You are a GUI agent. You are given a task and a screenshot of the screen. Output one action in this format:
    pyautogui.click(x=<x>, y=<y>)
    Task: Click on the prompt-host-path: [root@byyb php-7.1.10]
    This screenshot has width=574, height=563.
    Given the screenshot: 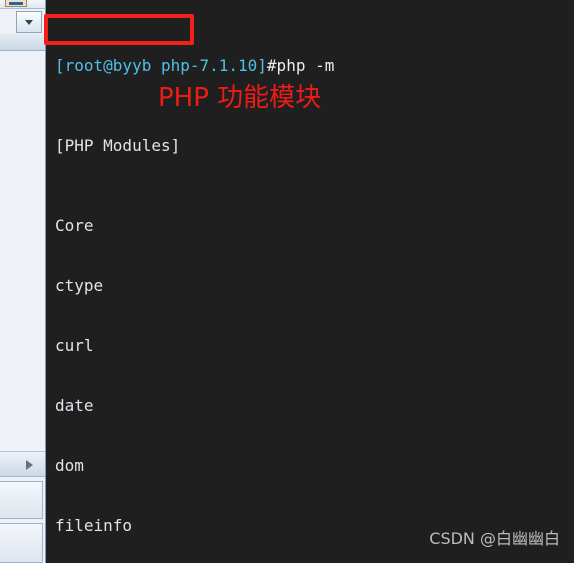 What is the action you would take?
    pyautogui.click(x=161, y=65)
    